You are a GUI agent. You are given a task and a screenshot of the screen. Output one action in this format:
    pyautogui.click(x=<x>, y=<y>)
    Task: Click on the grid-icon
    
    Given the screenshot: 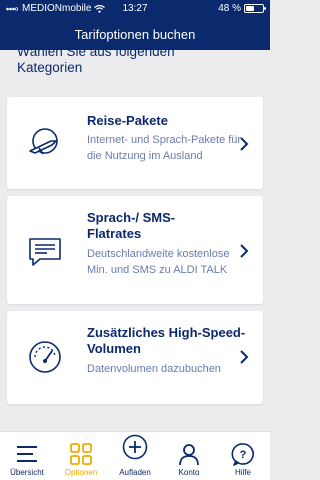 What is the action you would take?
    pyautogui.click(x=81, y=454)
    